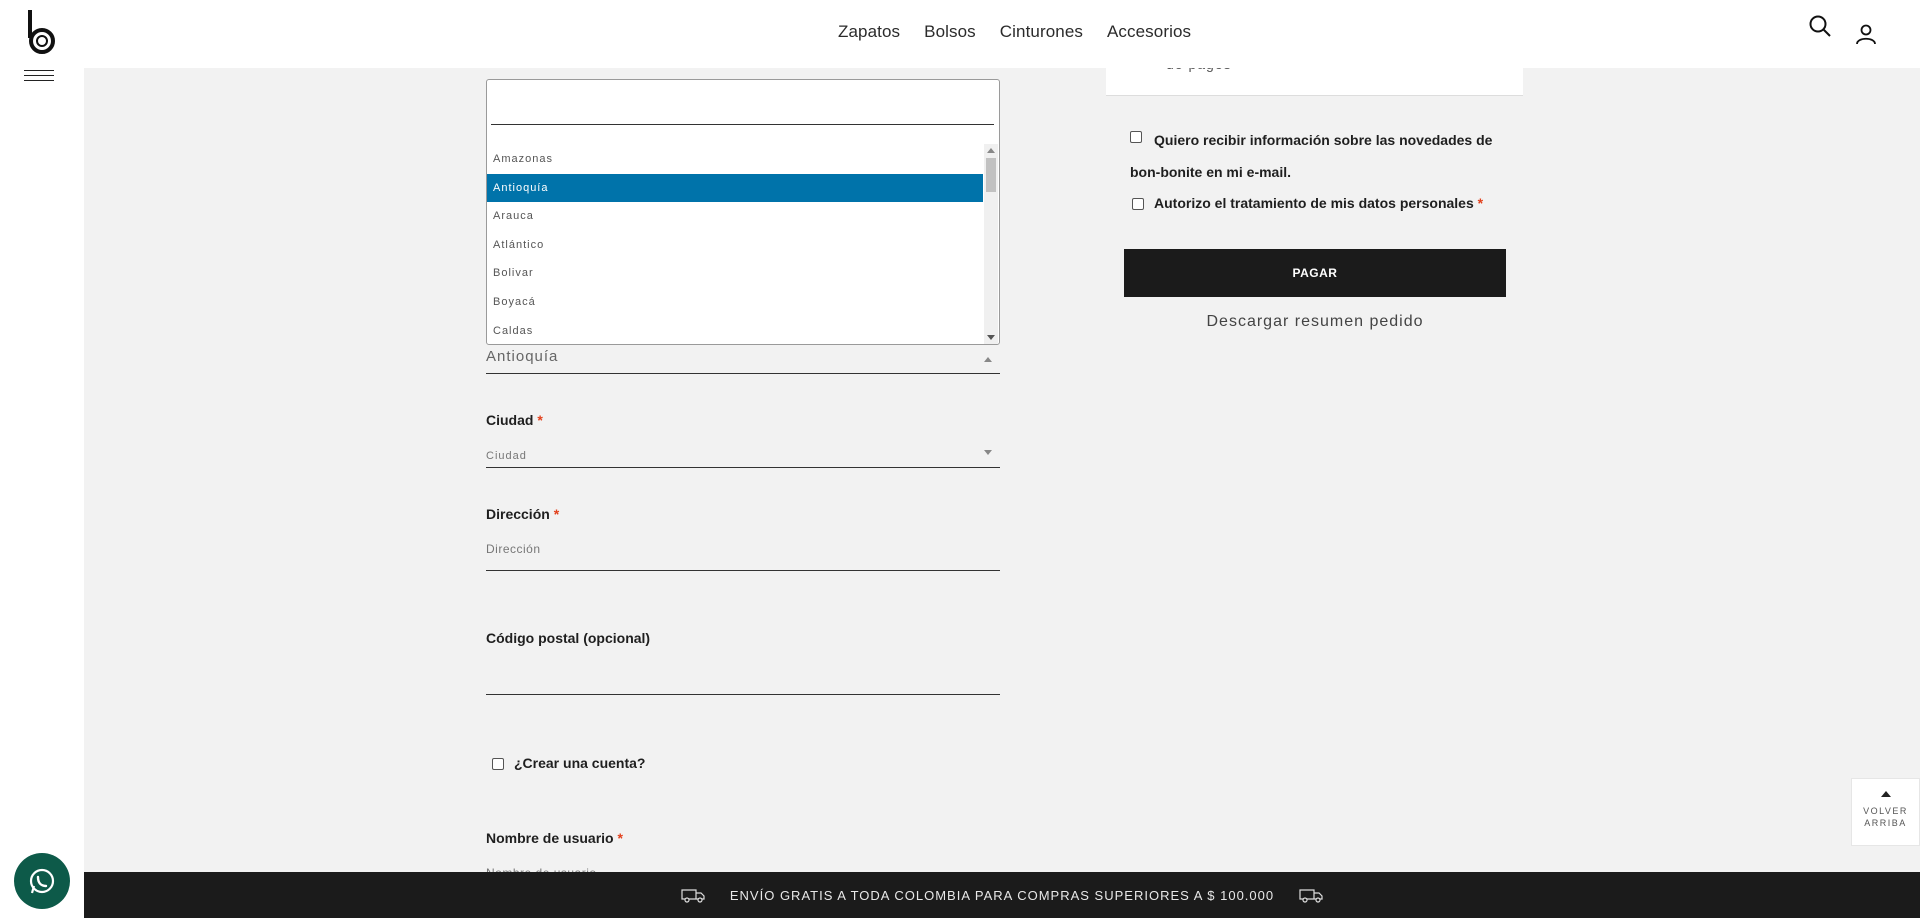  Describe the element at coordinates (554, 838) in the screenshot. I see `usuario-label: Nombre de usuario *` at that location.